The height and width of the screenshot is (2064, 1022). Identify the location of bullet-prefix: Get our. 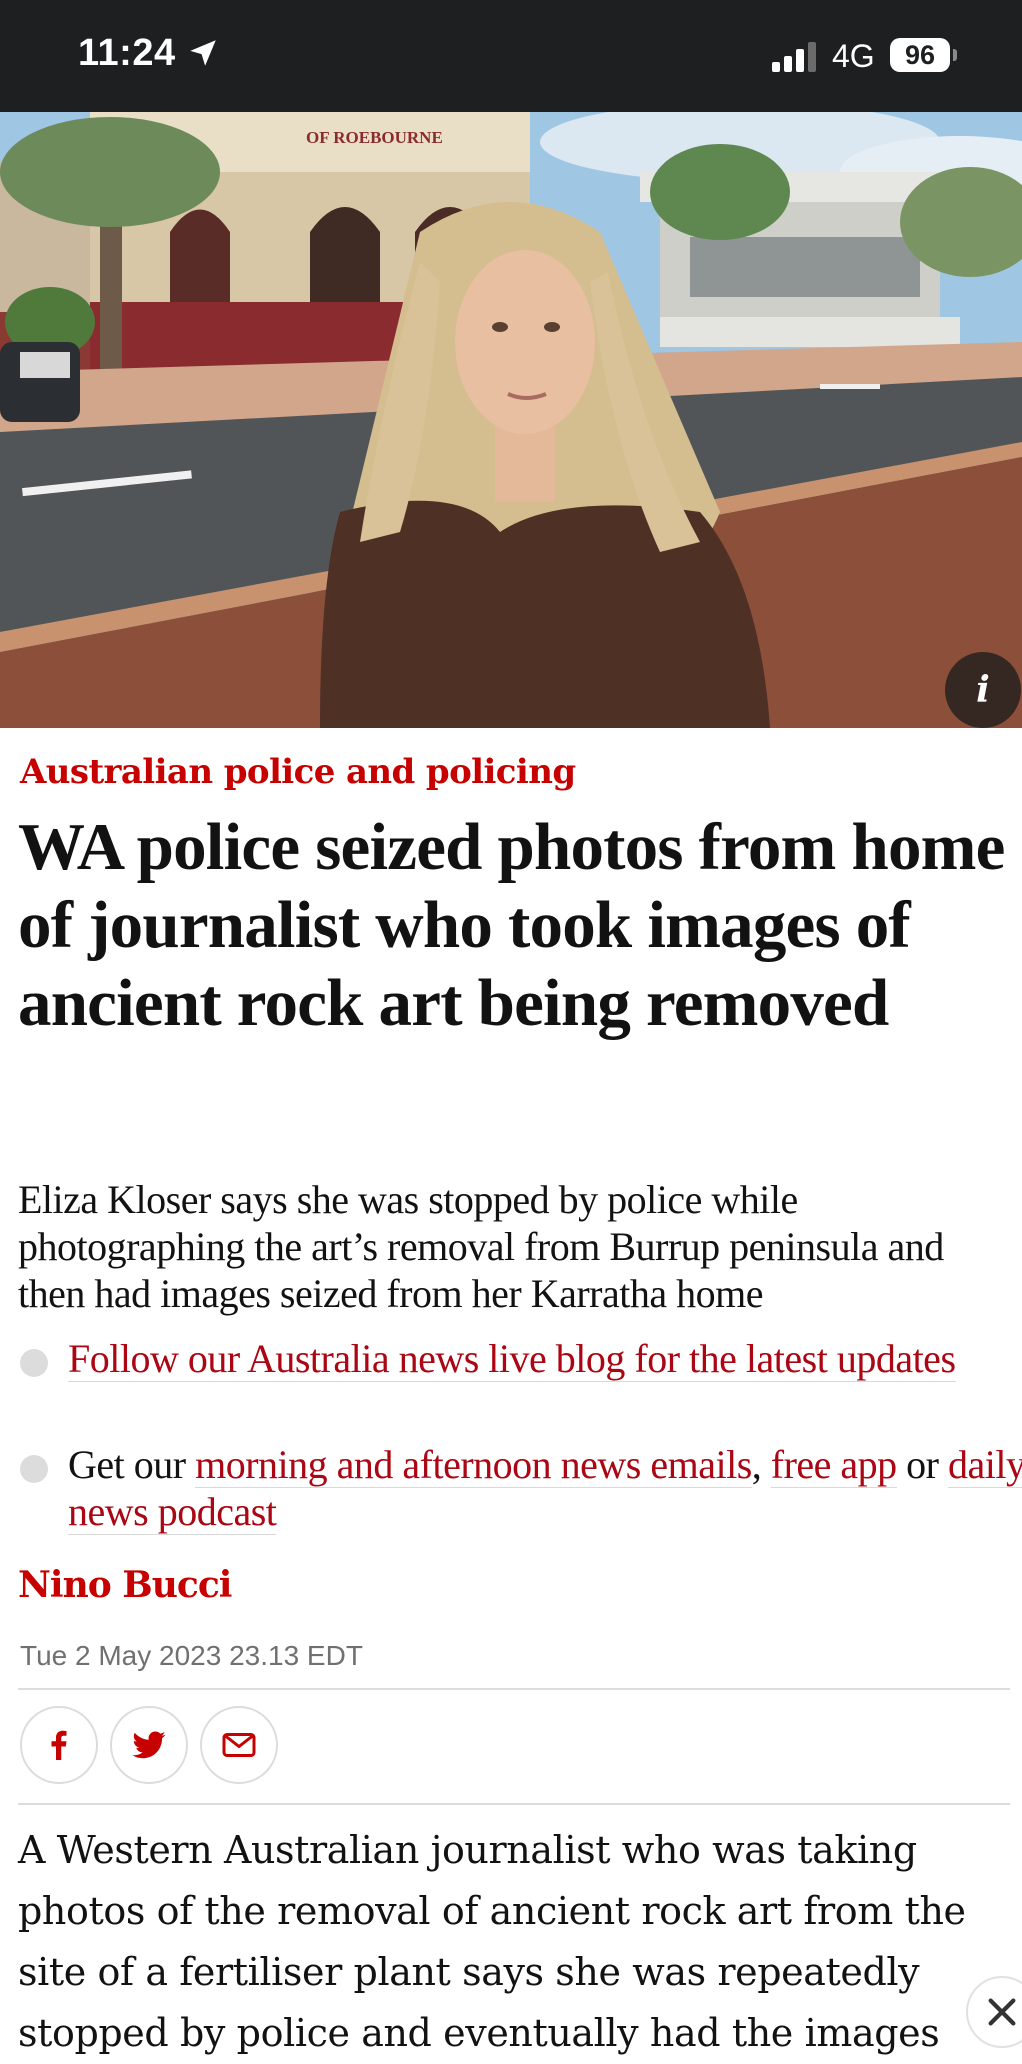
(132, 1464).